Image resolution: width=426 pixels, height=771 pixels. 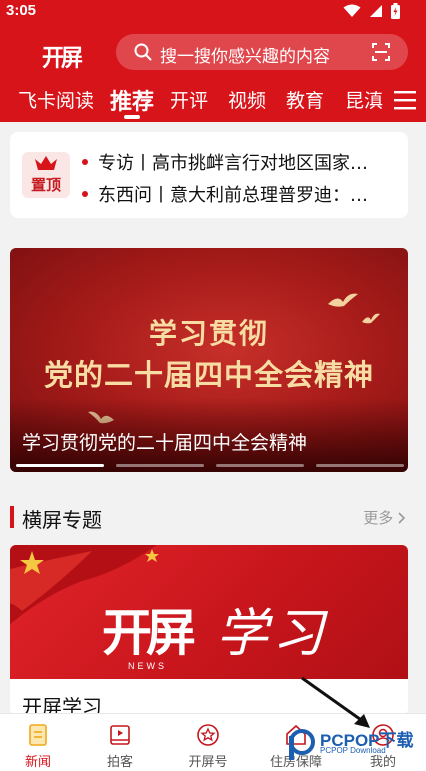 I want to click on carousel-indicators, so click(x=210, y=466).